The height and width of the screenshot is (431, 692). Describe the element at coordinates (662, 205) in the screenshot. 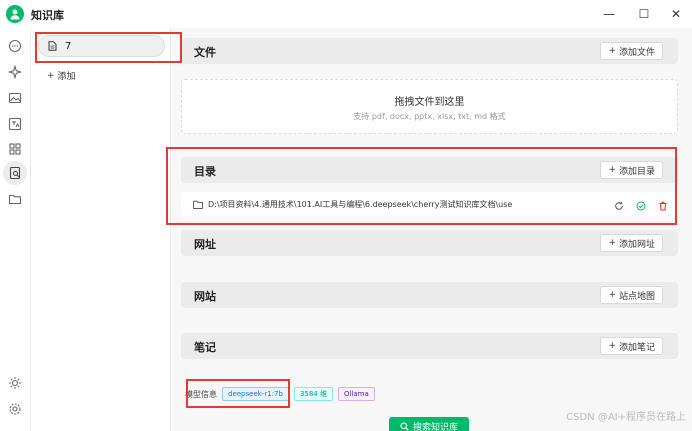

I see `delete-icon` at that location.